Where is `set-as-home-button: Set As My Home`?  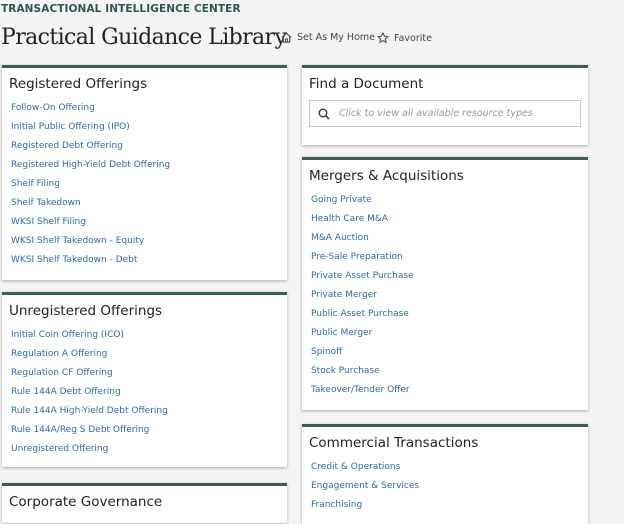
set-as-home-button: Set As My Home is located at coordinates (328, 37).